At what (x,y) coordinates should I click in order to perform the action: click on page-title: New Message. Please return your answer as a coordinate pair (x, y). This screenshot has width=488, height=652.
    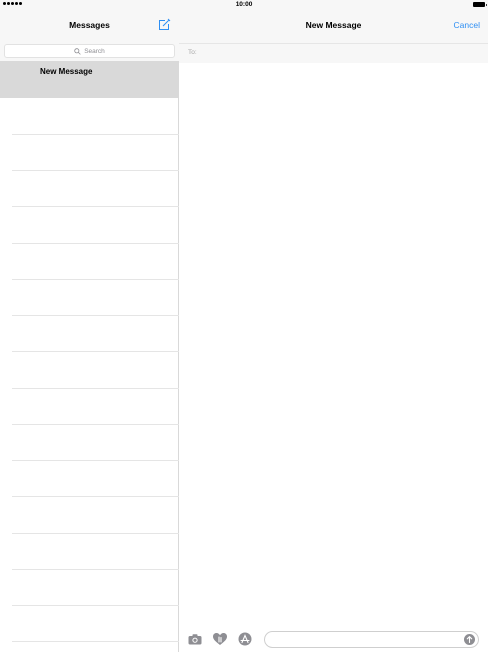
    Looking at the image, I should click on (333, 25).